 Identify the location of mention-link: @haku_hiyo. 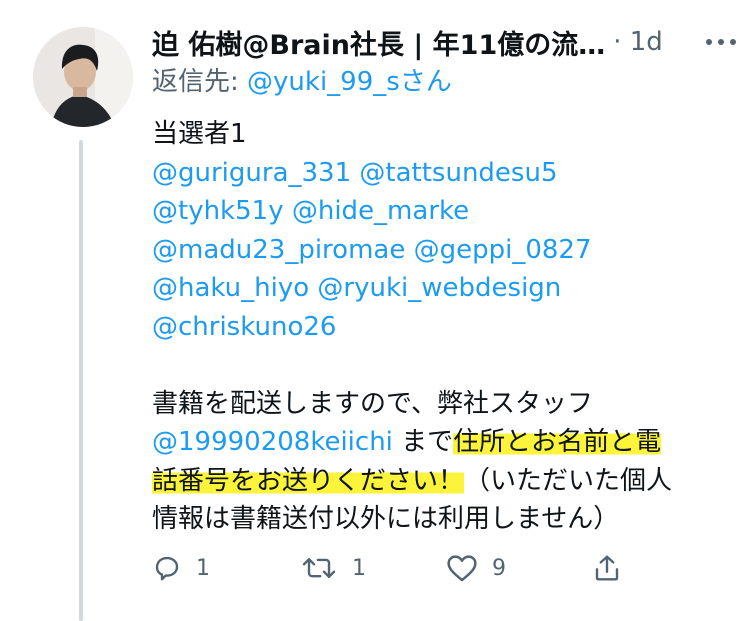
(230, 288).